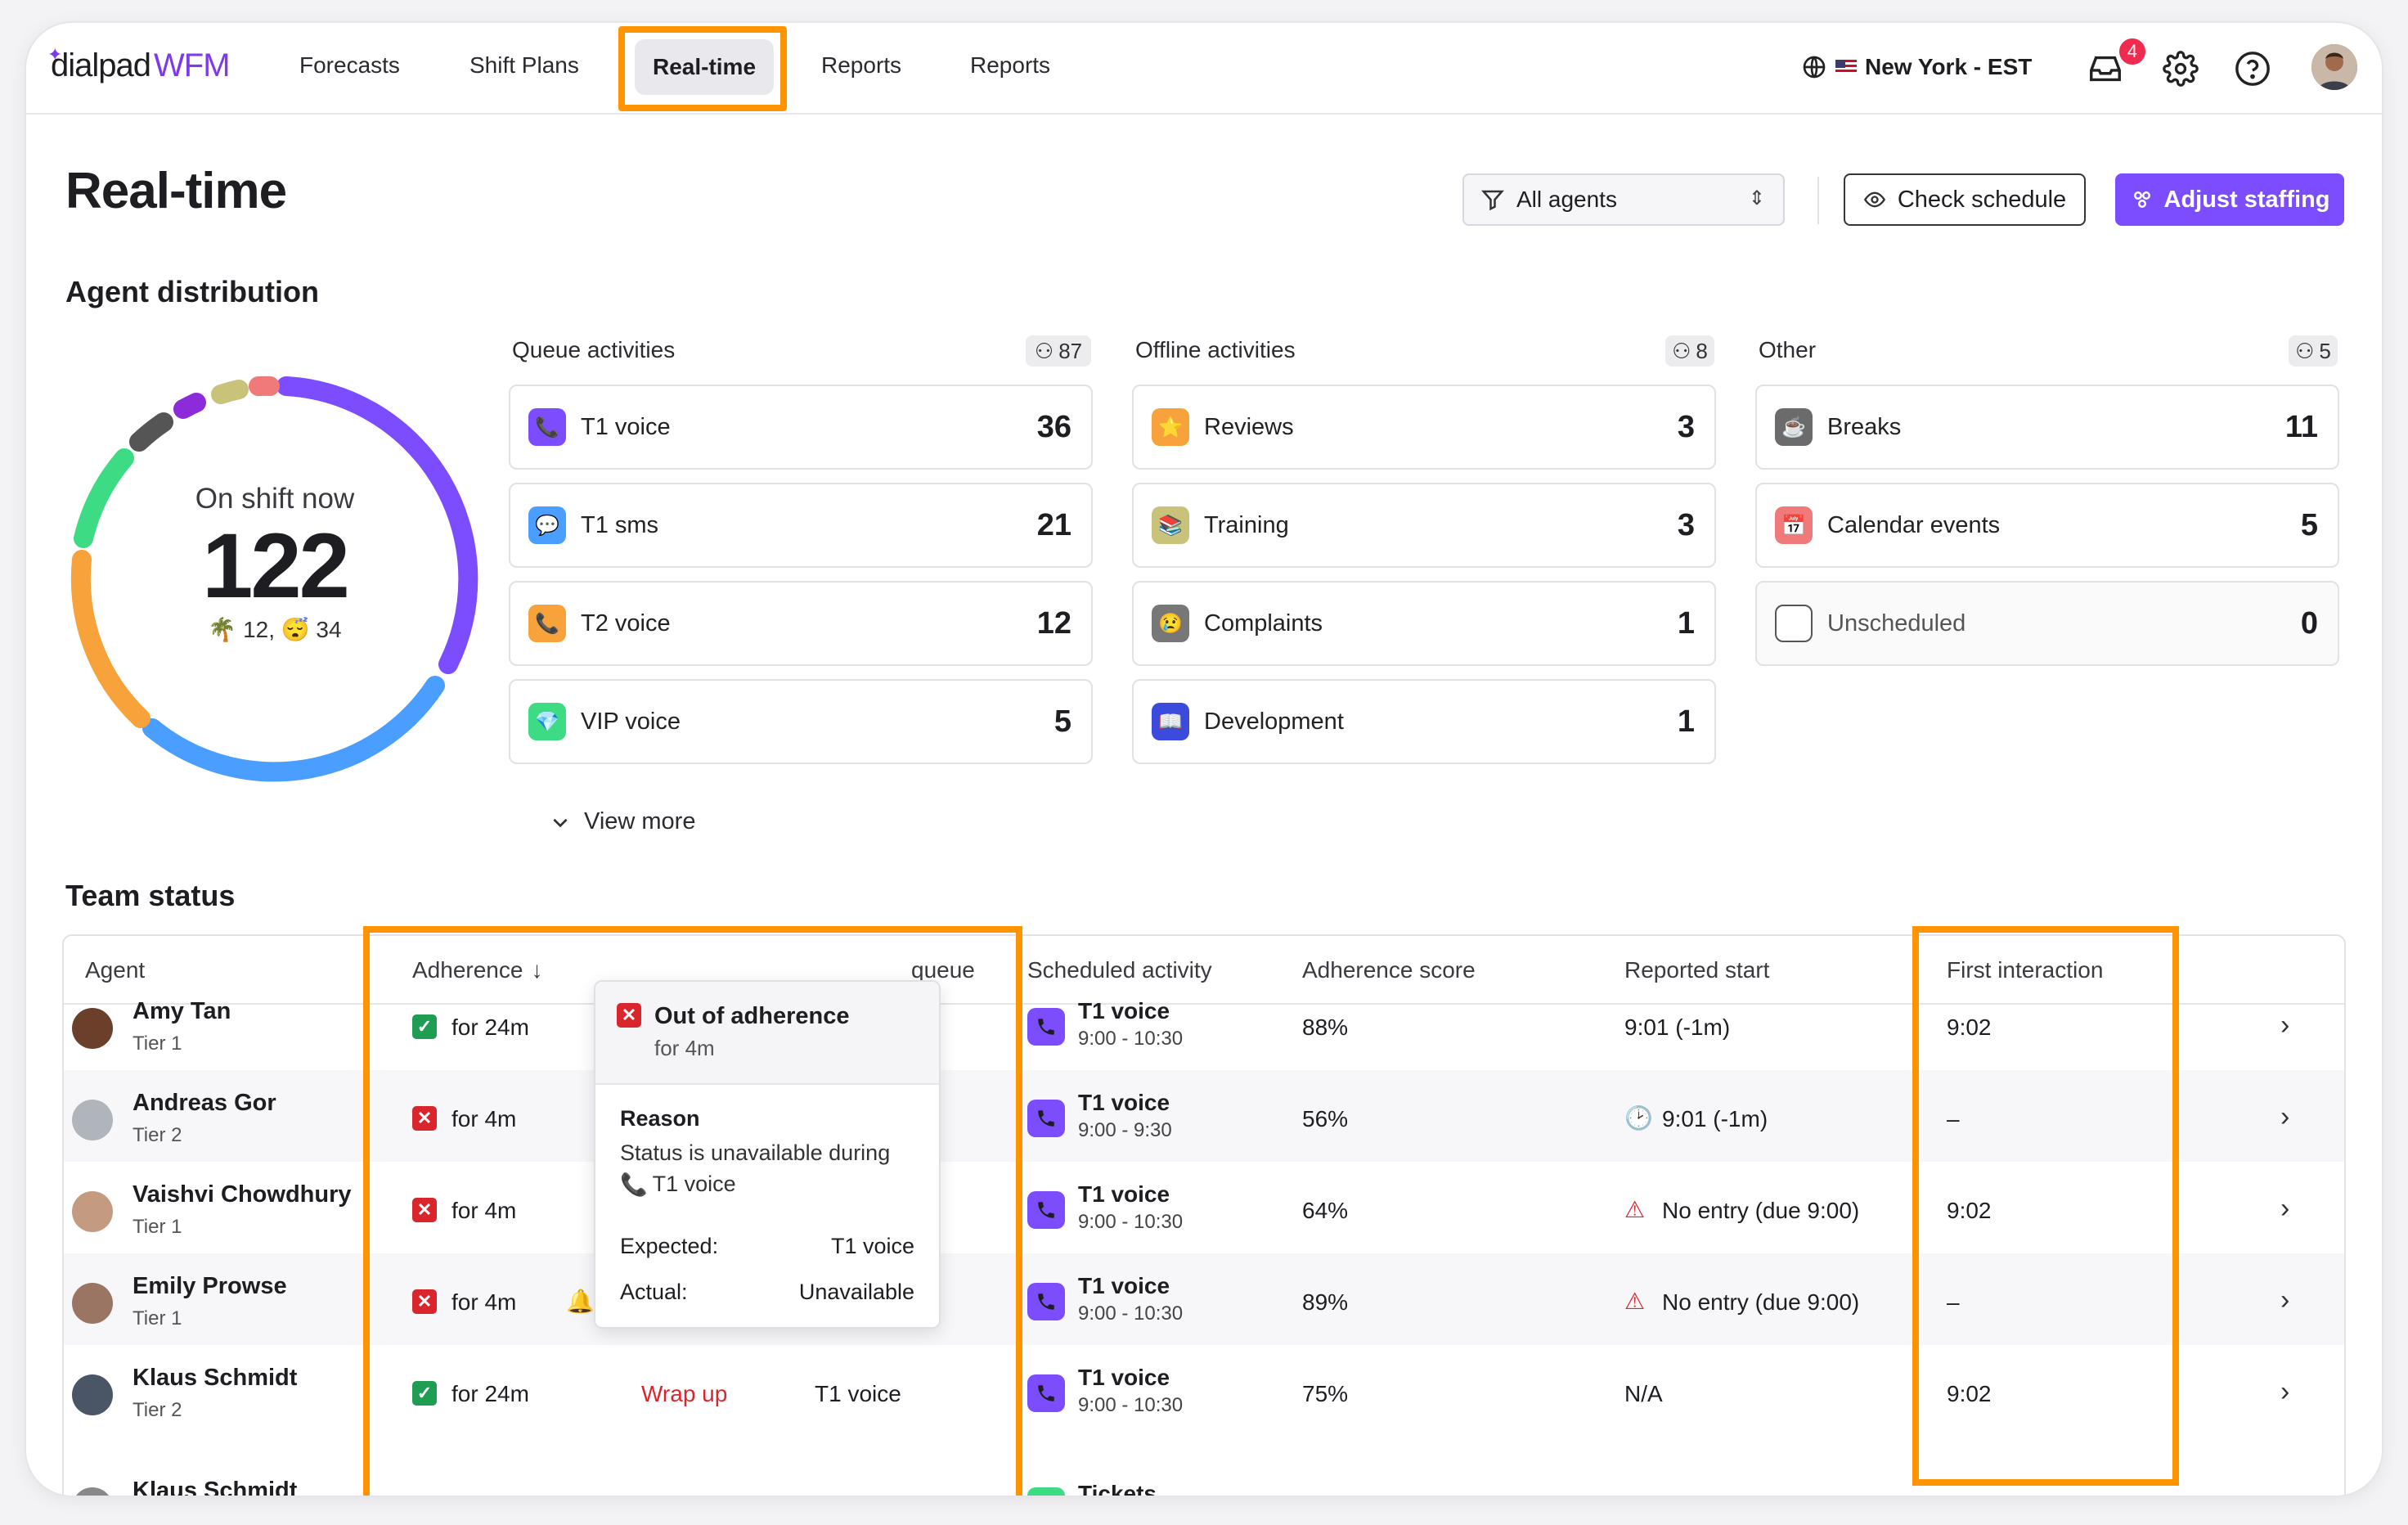 This screenshot has height=1525, width=2408. What do you see at coordinates (561, 823) in the screenshot?
I see `chevron-down-icon` at bounding box center [561, 823].